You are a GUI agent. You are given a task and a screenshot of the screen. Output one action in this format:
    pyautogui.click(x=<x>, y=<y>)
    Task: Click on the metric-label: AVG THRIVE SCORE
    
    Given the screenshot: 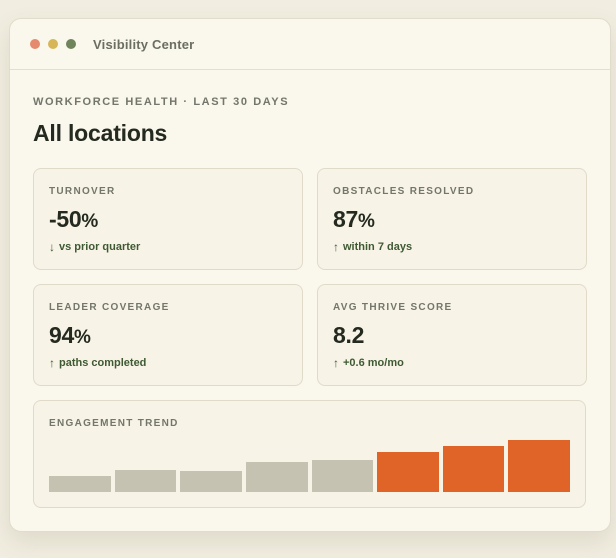 What is the action you would take?
    pyautogui.click(x=393, y=307)
    